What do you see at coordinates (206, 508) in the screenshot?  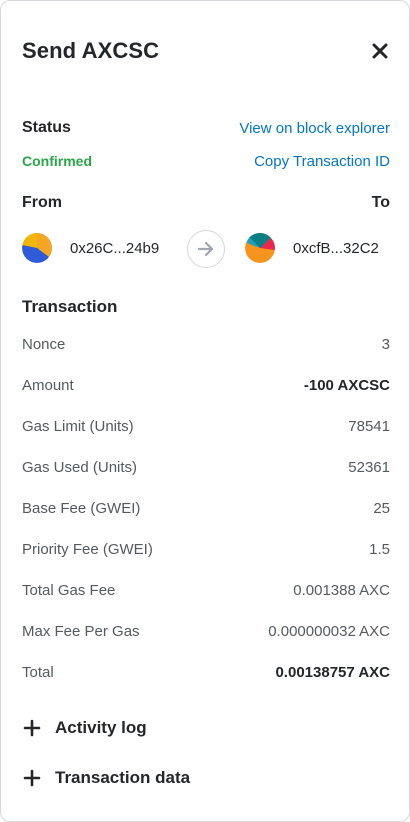 I see `tx-row-base-fee: Base Fee (GWEI) 25` at bounding box center [206, 508].